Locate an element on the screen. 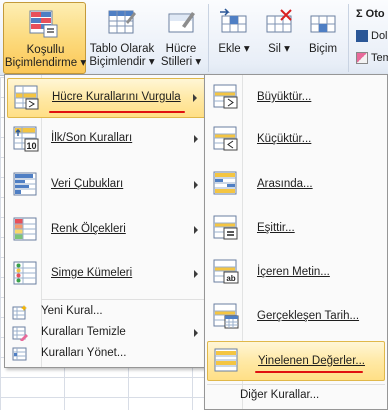  top-bottom-rules-icon: 10 is located at coordinates (26, 139).